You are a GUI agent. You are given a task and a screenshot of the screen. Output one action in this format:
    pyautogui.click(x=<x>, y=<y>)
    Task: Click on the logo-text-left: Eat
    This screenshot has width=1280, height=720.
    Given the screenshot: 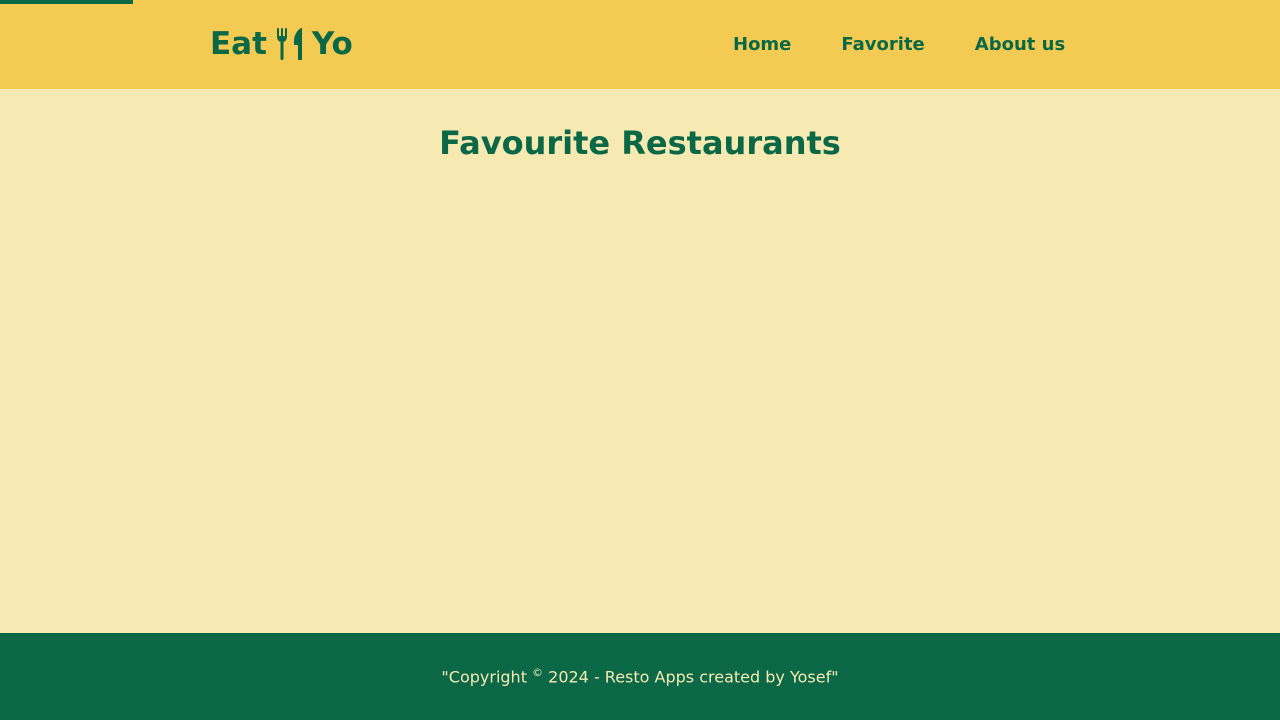 What is the action you would take?
    pyautogui.click(x=238, y=44)
    